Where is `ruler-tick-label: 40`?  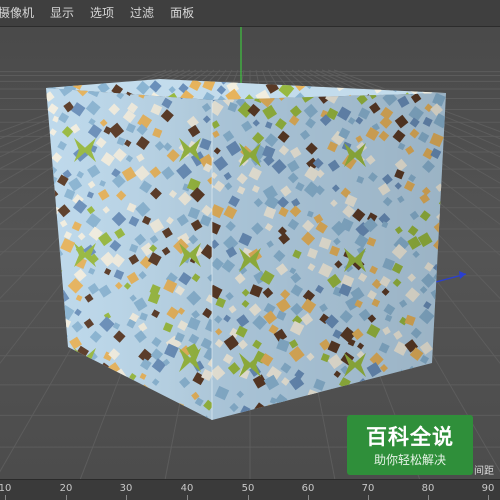
ruler-tick-label: 40 is located at coordinates (187, 488).